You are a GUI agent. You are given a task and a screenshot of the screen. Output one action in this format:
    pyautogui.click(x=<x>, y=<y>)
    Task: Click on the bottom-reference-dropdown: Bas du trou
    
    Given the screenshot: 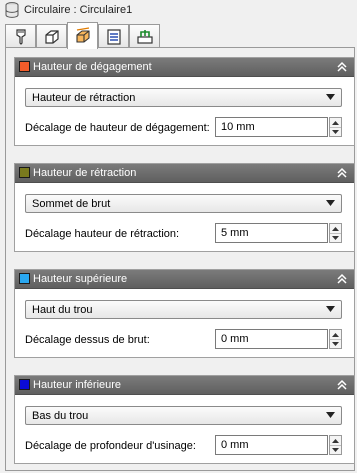 What is the action you would take?
    pyautogui.click(x=183, y=415)
    